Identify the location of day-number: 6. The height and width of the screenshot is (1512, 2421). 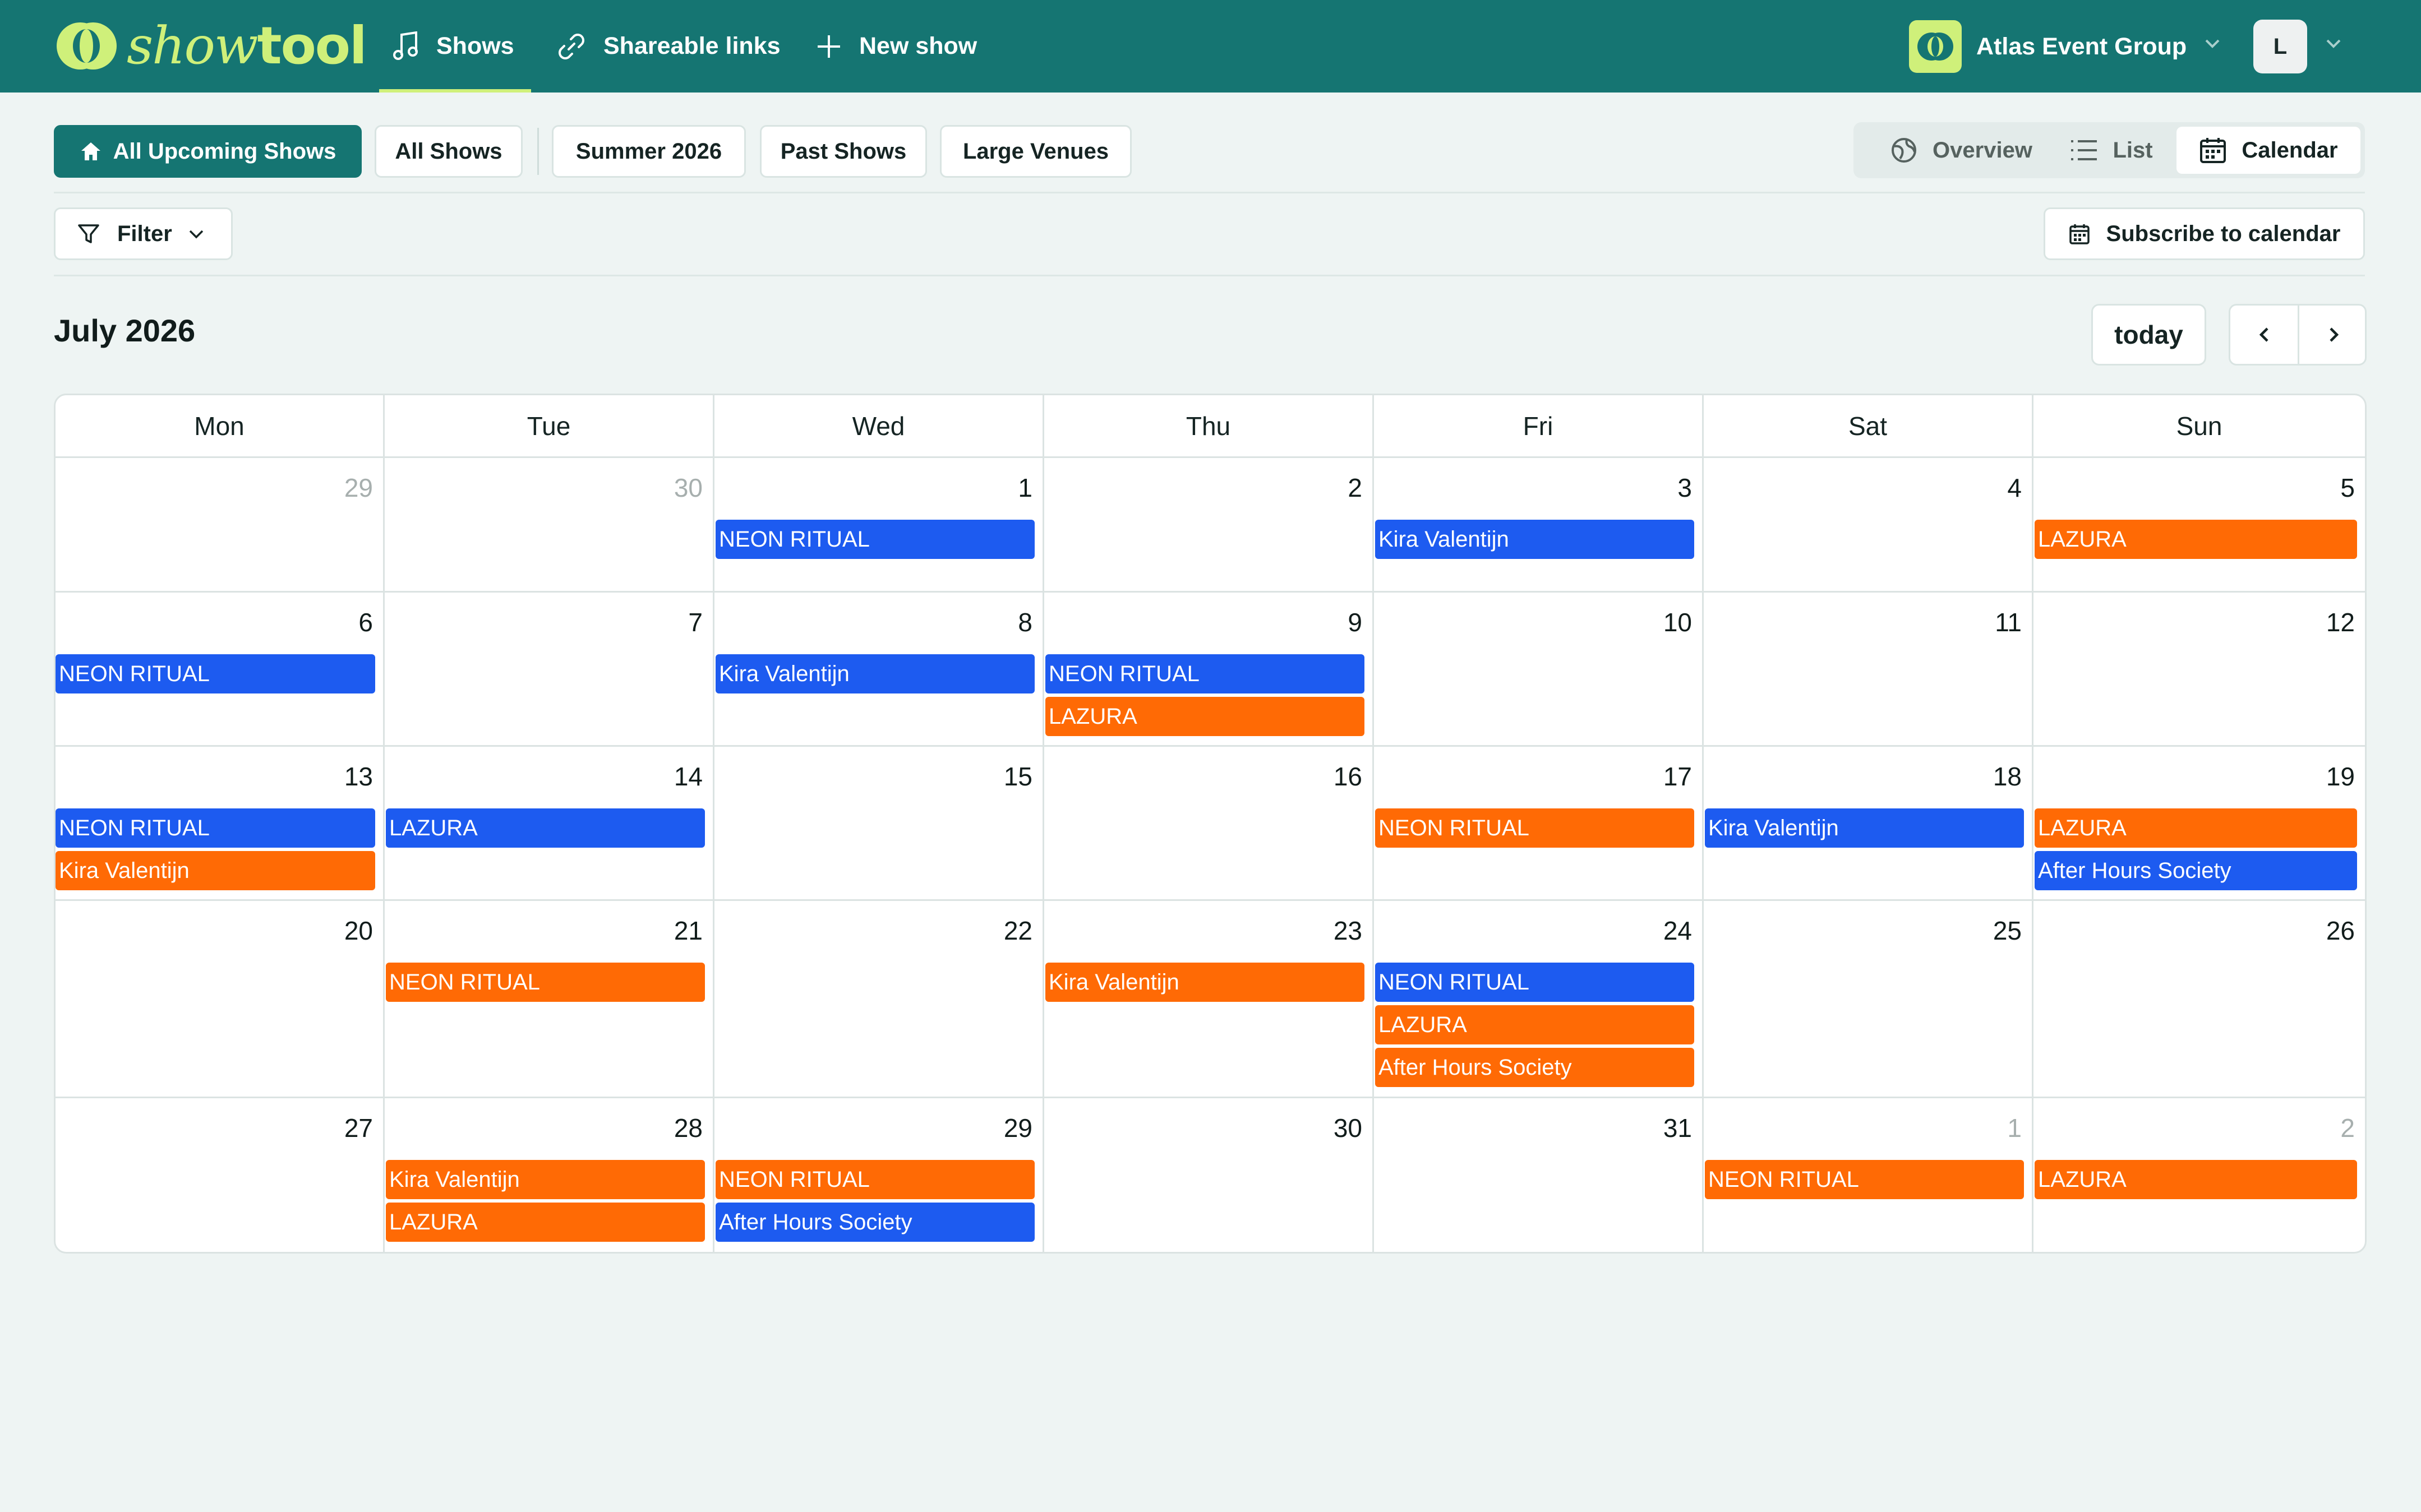
(365, 622).